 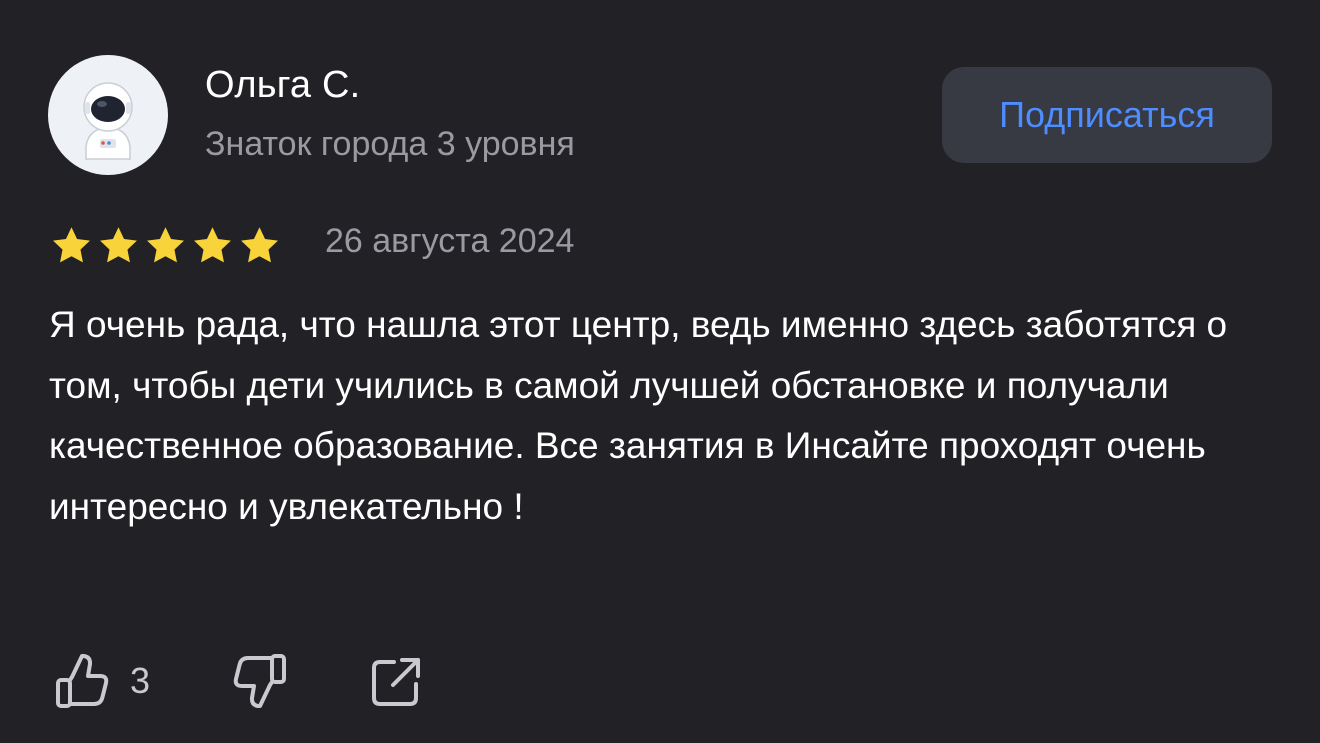 I want to click on rating-stars, so click(x=165, y=245).